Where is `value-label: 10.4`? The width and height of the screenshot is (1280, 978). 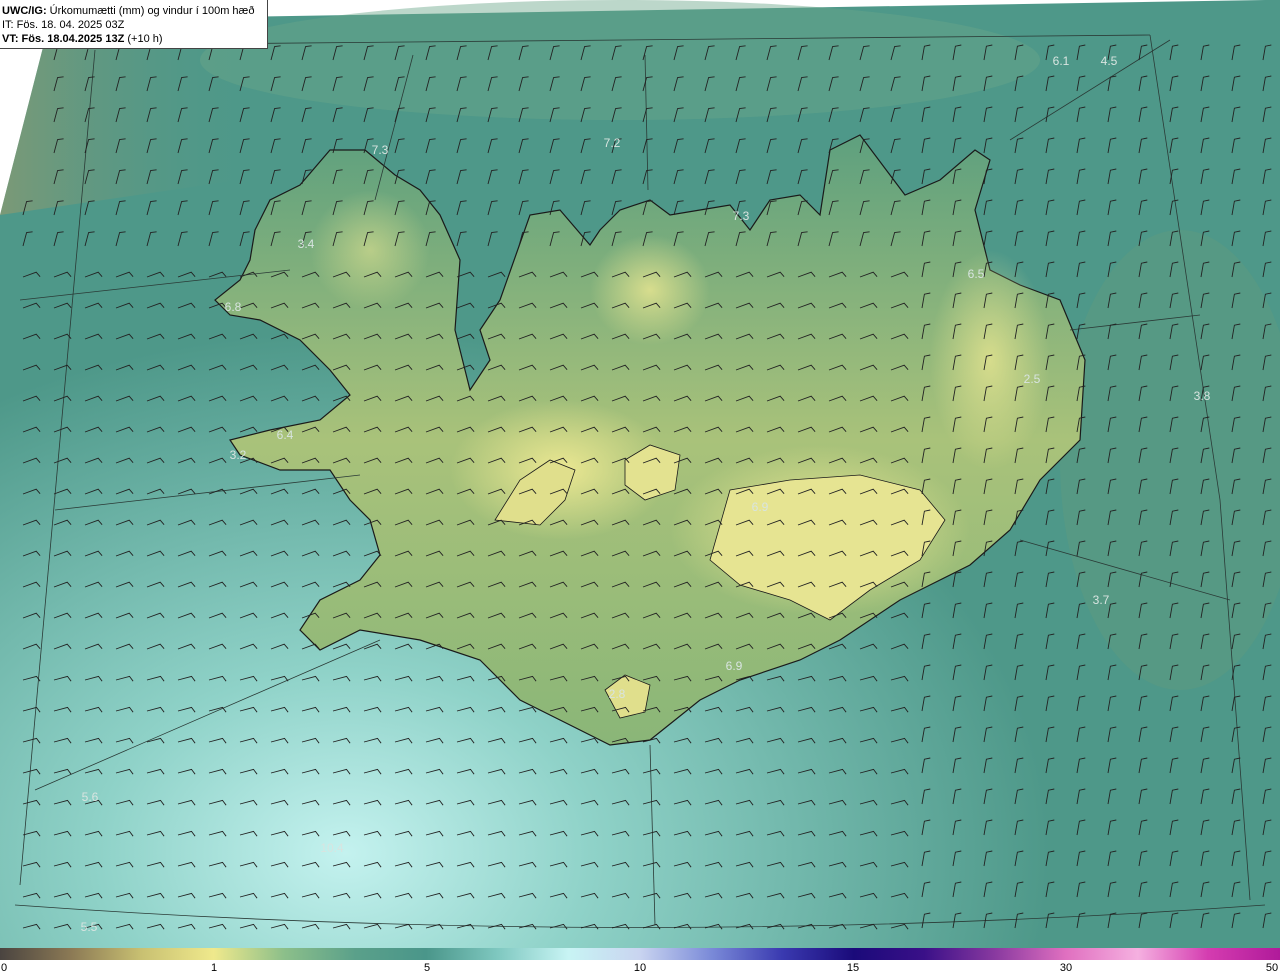
value-label: 10.4 is located at coordinates (332, 848).